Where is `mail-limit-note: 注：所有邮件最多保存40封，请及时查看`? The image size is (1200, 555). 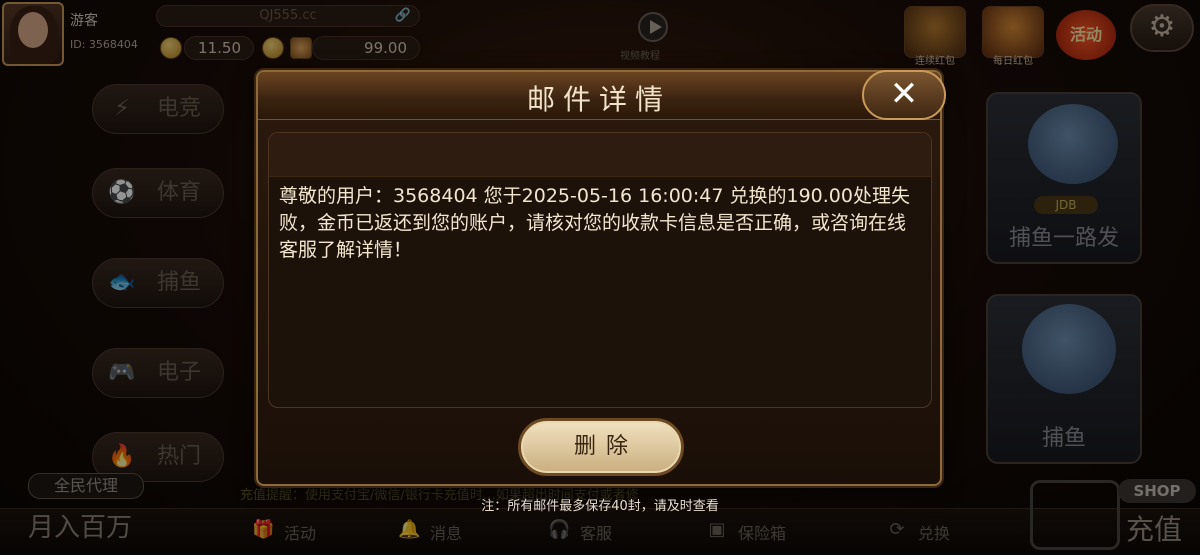 mail-limit-note: 注：所有邮件最多保存40封，请及时查看 is located at coordinates (600, 506).